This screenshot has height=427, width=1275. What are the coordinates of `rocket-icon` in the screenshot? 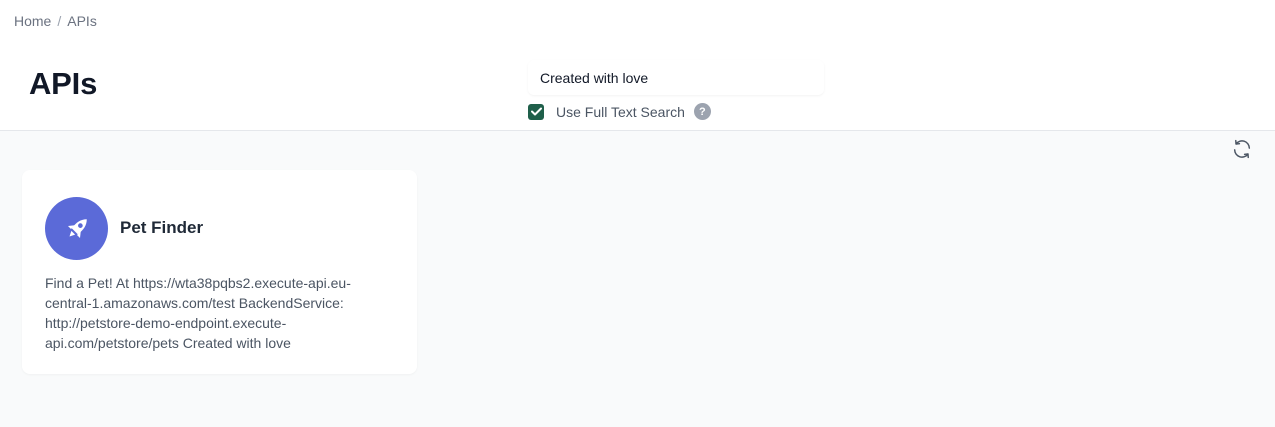 It's located at (77, 228).